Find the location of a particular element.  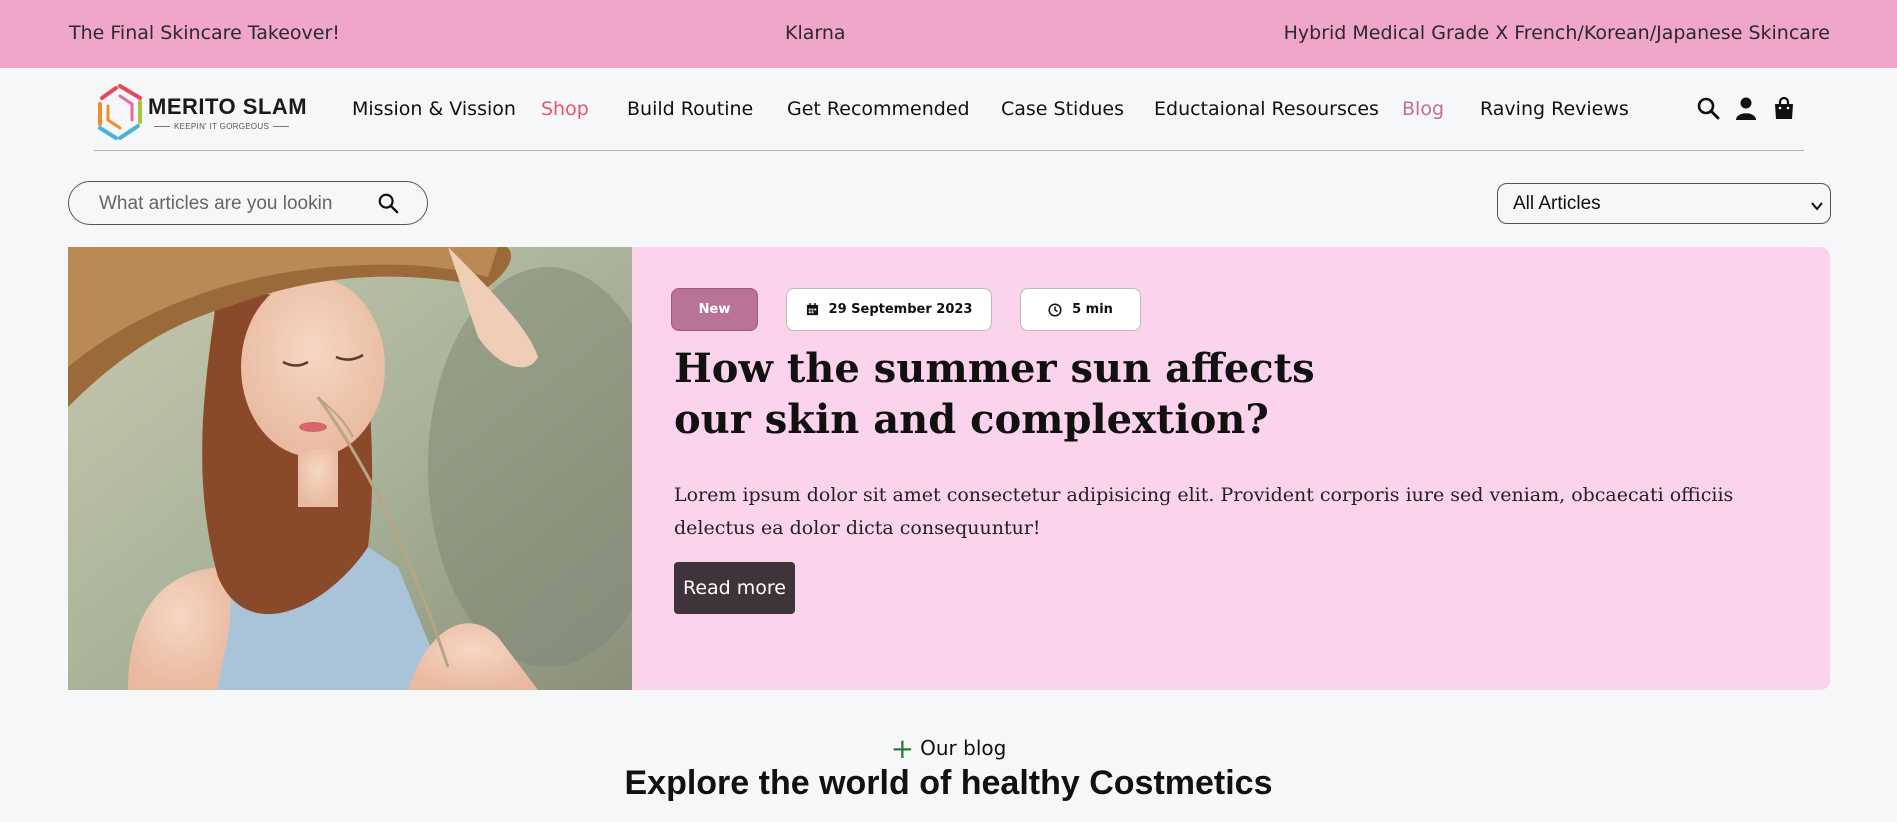

nav-get-recommended: Get Recommended is located at coordinates (878, 109).